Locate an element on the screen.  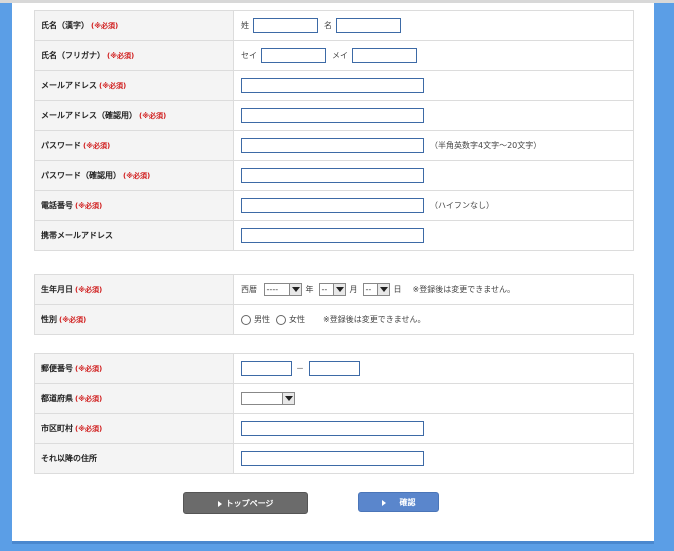
field-prefecture is located at coordinates (433, 398).